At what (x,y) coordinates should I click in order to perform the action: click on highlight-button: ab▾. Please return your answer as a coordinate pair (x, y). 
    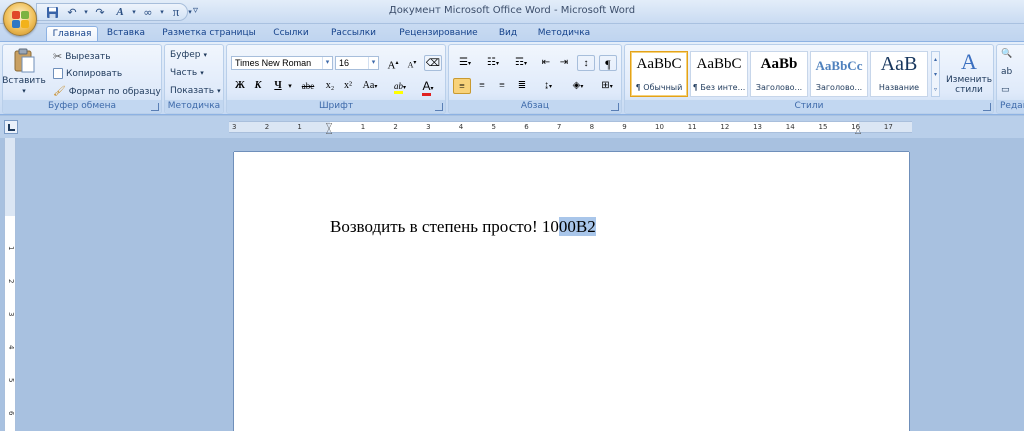
    Looking at the image, I should click on (400, 86).